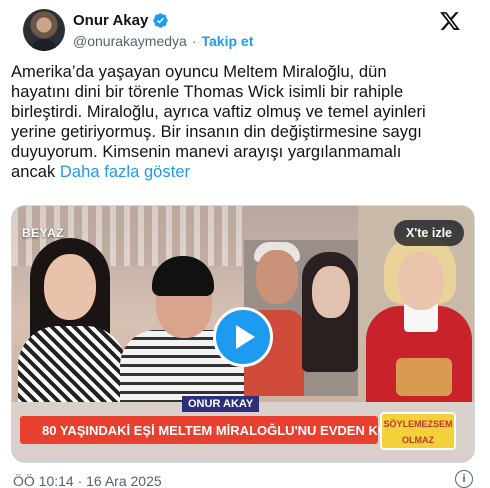  What do you see at coordinates (221, 404) in the screenshot?
I see `caption-name-tag: ONUR AKAY` at bounding box center [221, 404].